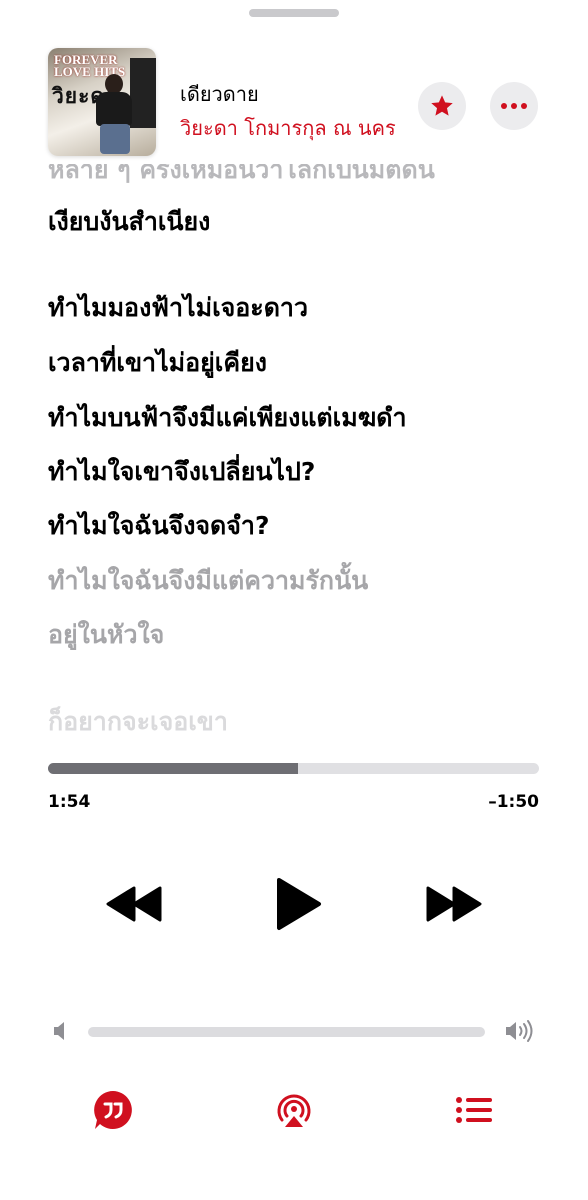  I want to click on fast-forward-icon, so click(454, 904).